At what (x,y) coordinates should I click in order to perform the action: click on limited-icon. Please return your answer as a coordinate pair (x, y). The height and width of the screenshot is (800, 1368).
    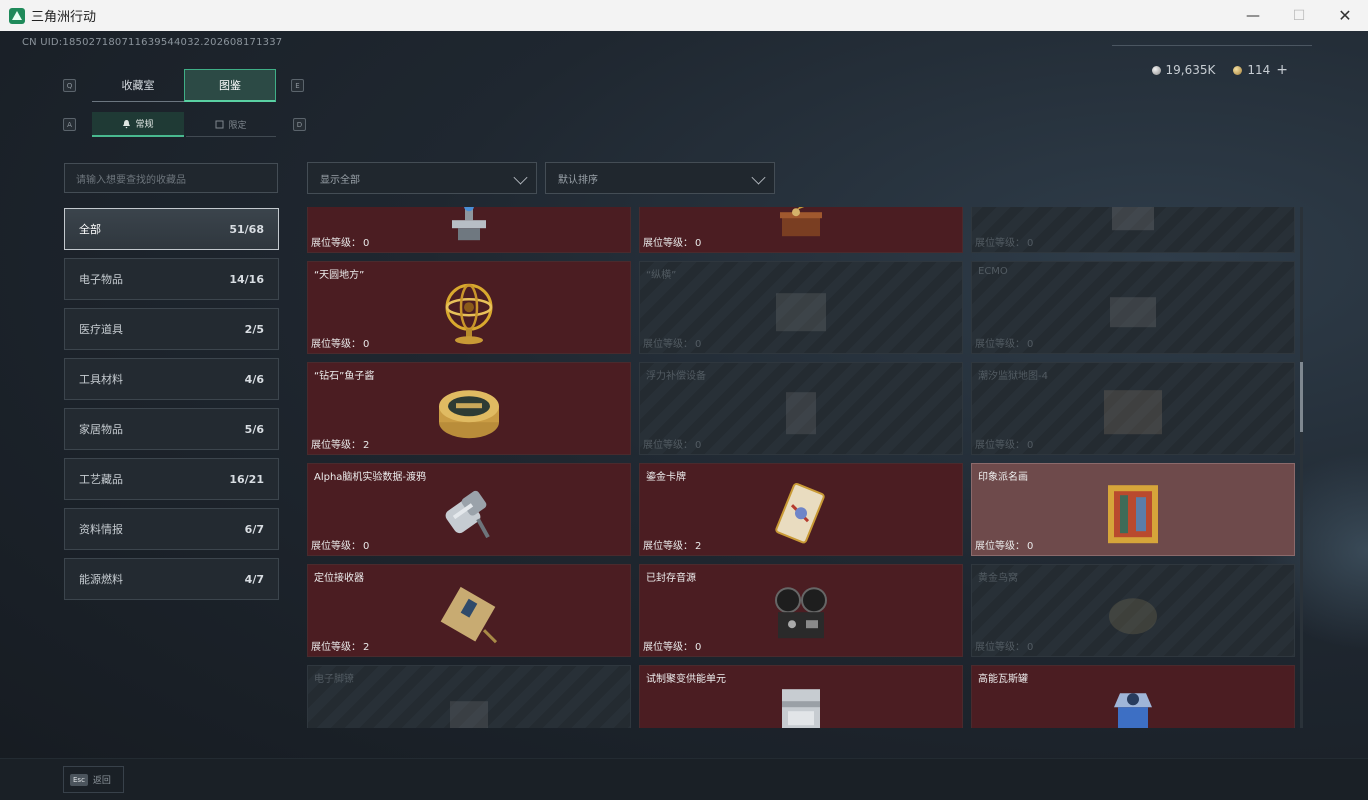
    Looking at the image, I should click on (219, 124).